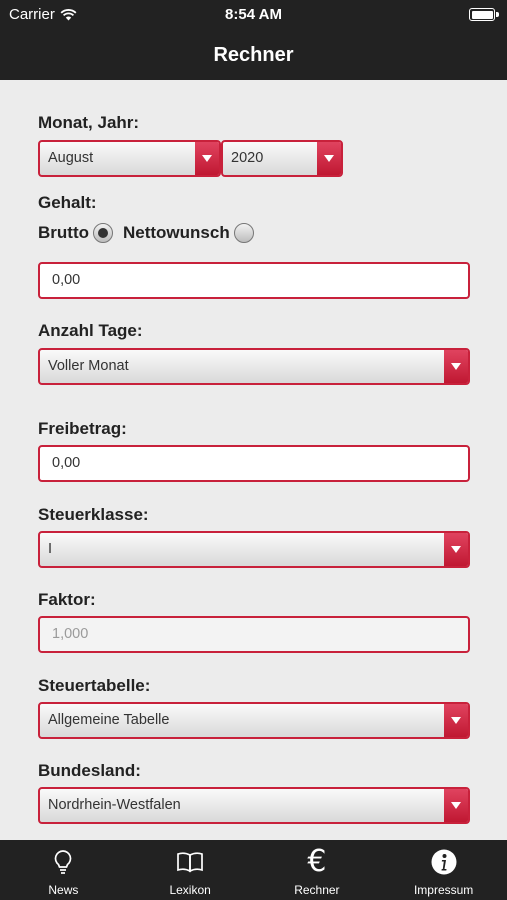 The height and width of the screenshot is (900, 507). What do you see at coordinates (176, 232) in the screenshot?
I see `netto-label: Nettowunsch` at bounding box center [176, 232].